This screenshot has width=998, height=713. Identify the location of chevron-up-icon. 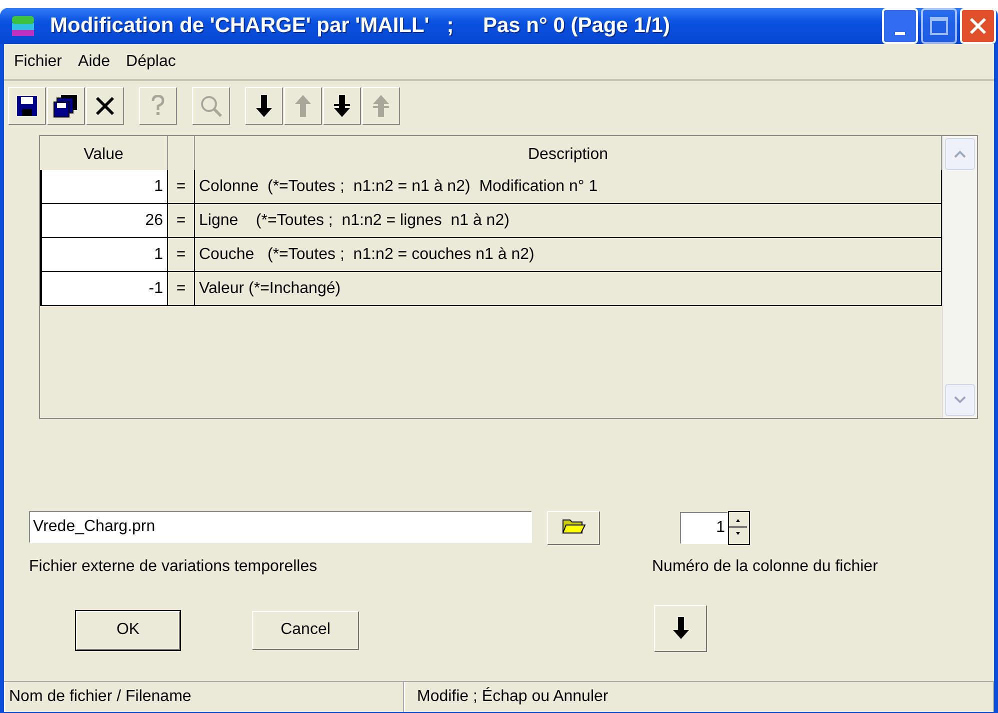
(960, 154).